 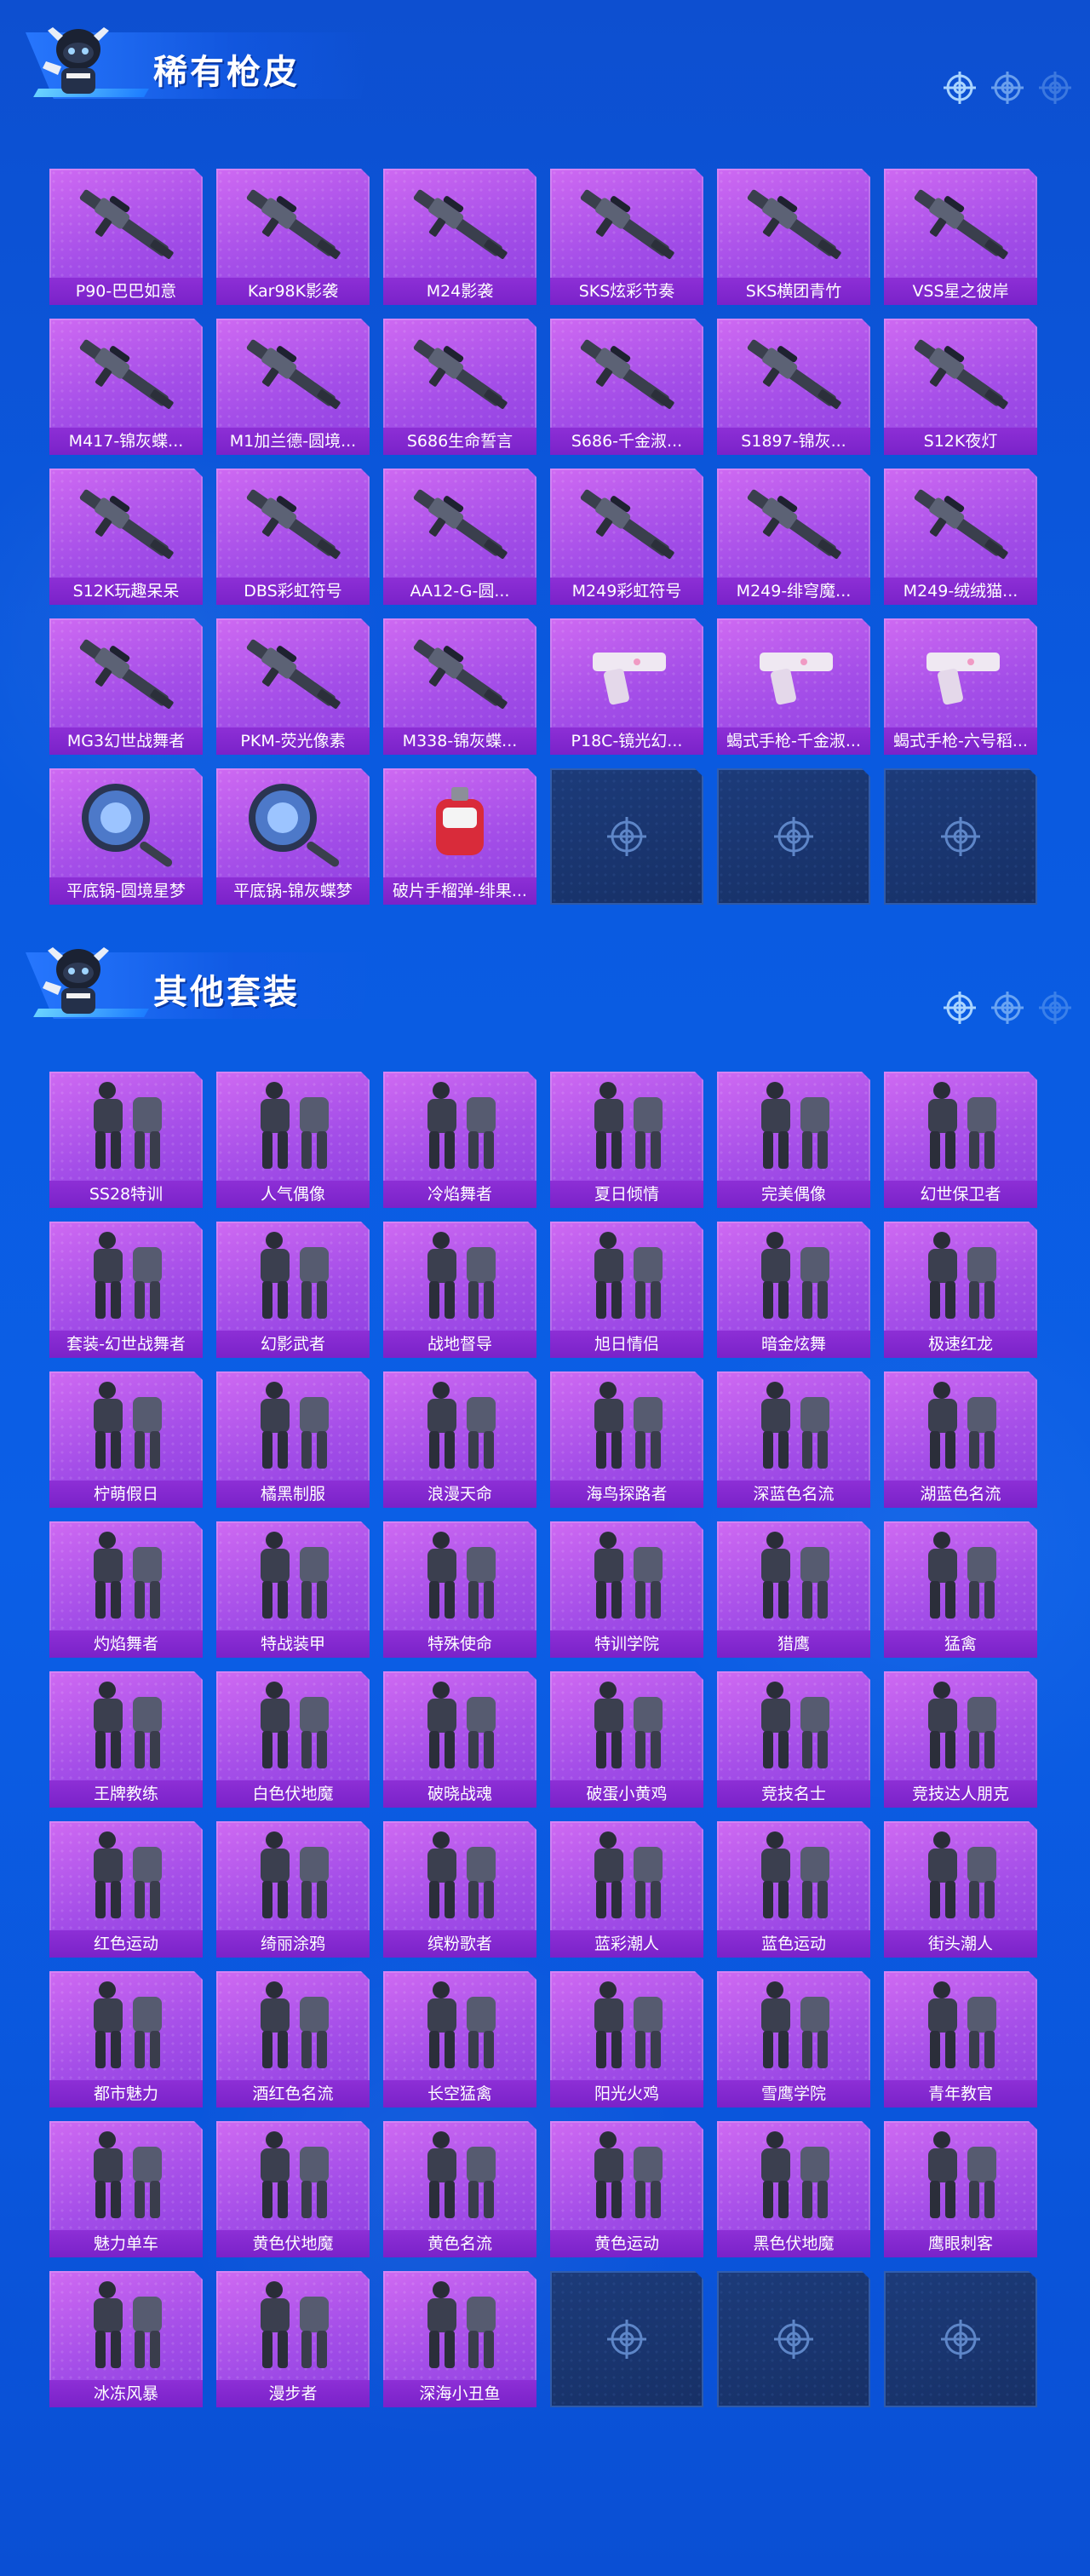 I want to click on item-card: 白色伏地魔, so click(x=293, y=1740).